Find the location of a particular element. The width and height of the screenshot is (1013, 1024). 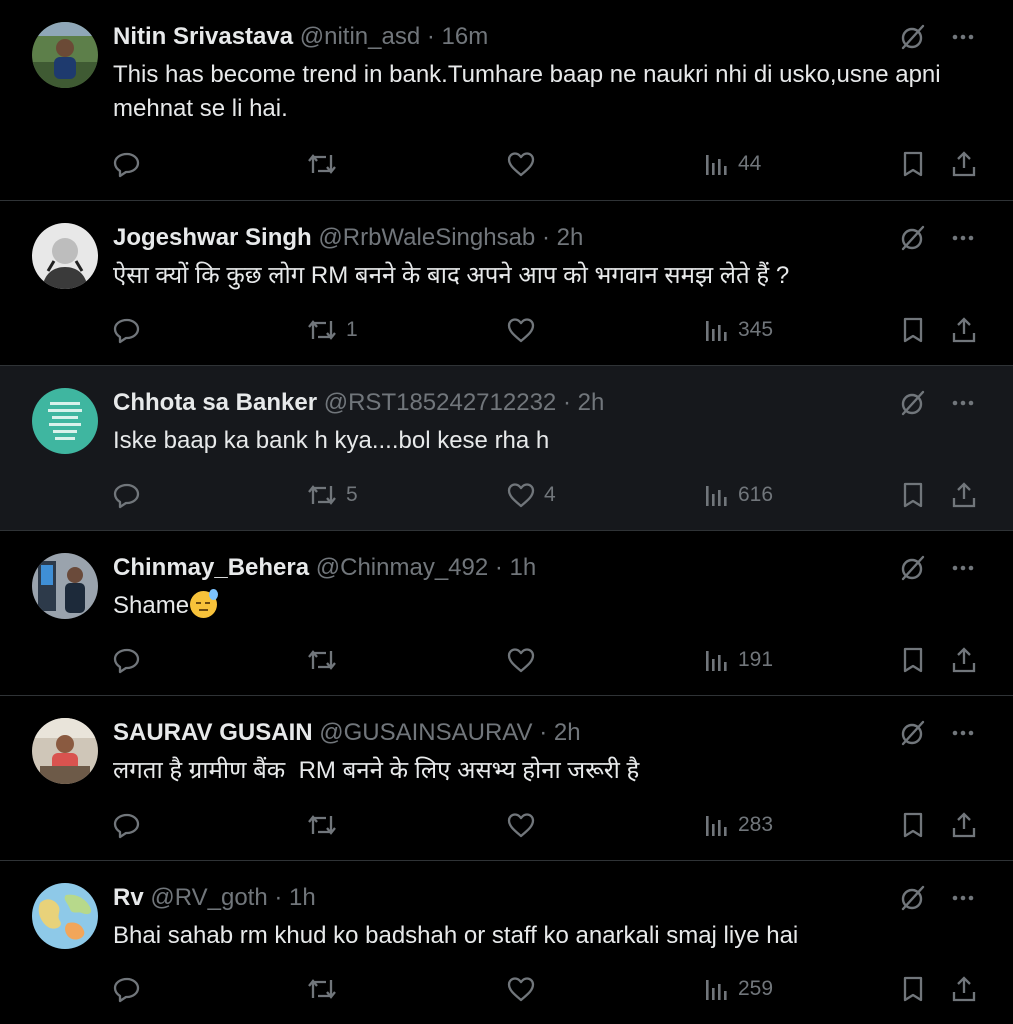

user-handle: @RV_goth is located at coordinates (208, 897).